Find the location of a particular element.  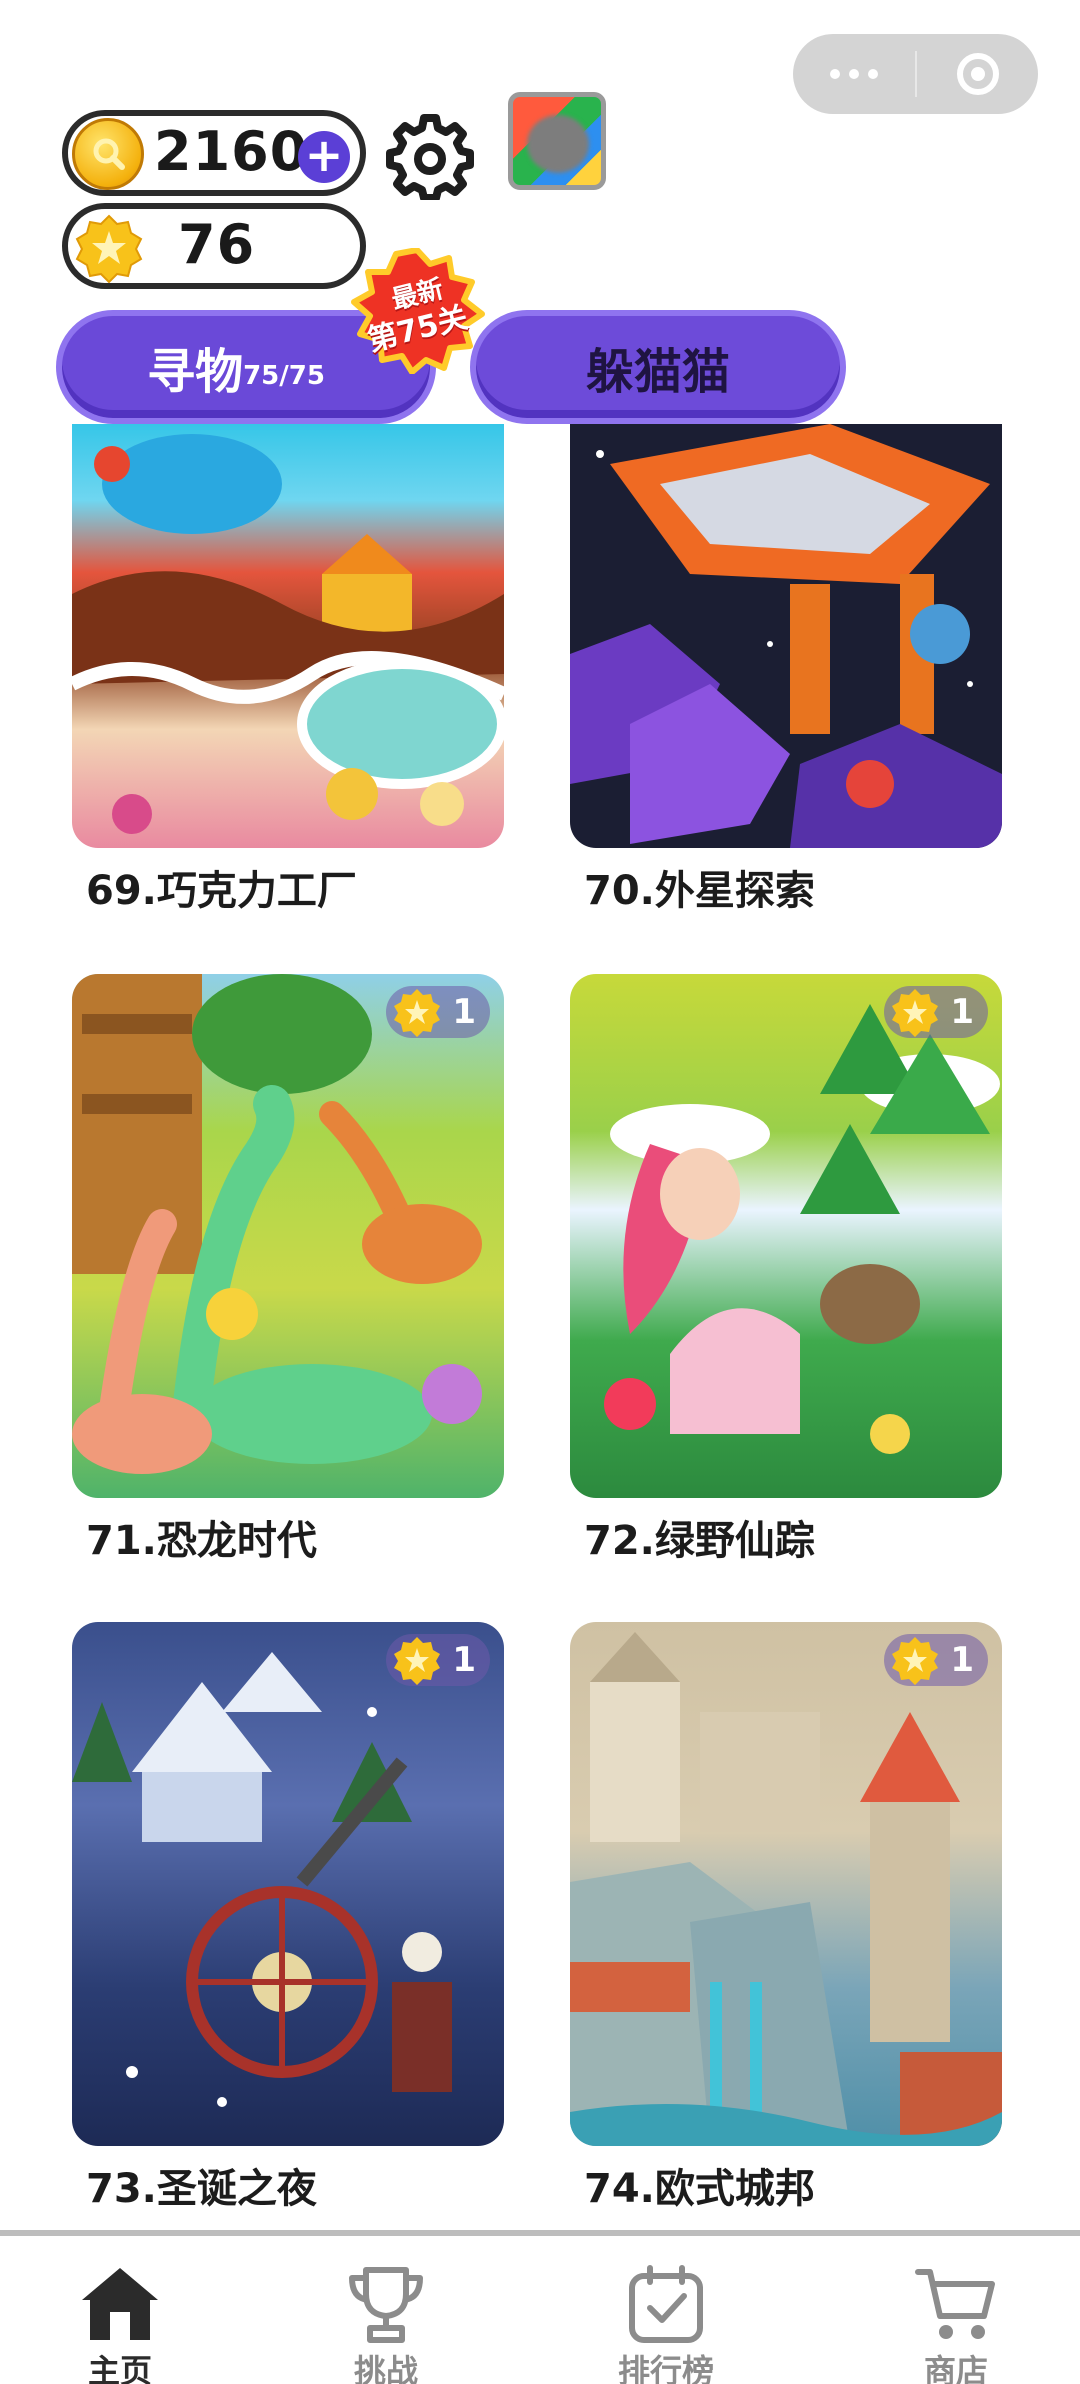

nav-shop-label: 商店 is located at coordinates (955, 2368).